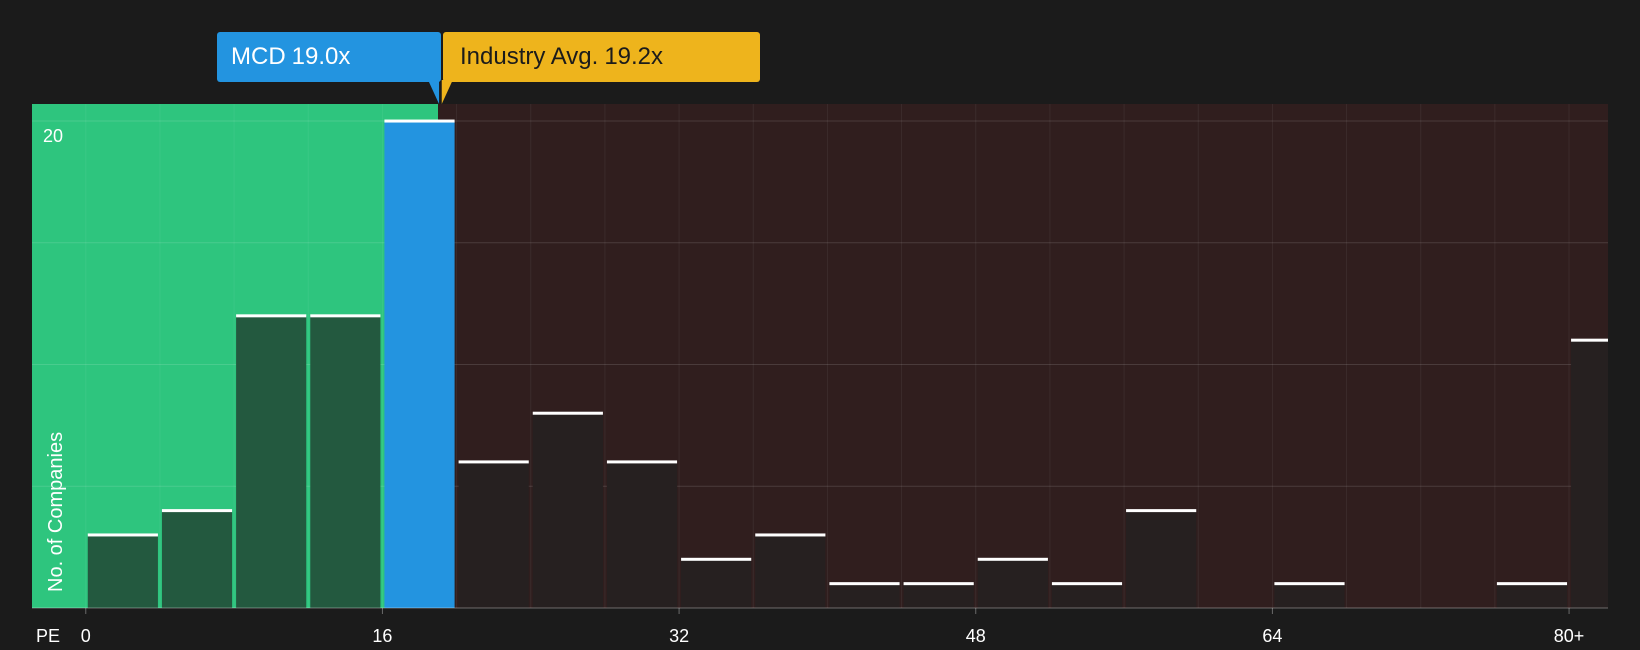 The height and width of the screenshot is (650, 1640). Describe the element at coordinates (1569, 636) in the screenshot. I see `x-tick-label-80+: 80+` at that location.